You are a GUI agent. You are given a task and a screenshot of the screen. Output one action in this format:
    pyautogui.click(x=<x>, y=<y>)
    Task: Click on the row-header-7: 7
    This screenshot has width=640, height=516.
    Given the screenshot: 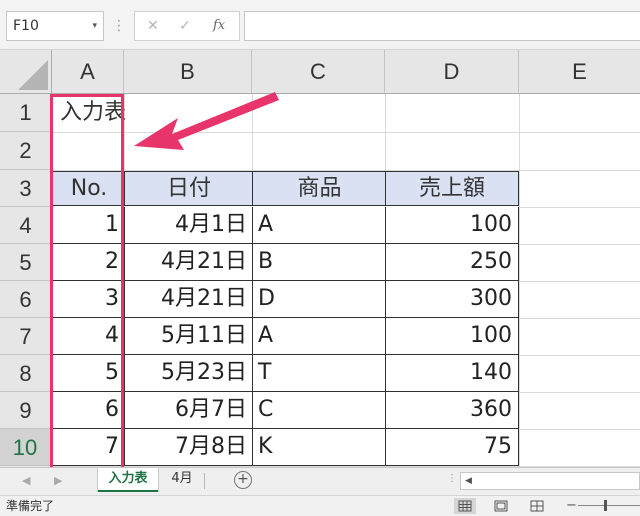 What is the action you would take?
    pyautogui.click(x=26, y=336)
    